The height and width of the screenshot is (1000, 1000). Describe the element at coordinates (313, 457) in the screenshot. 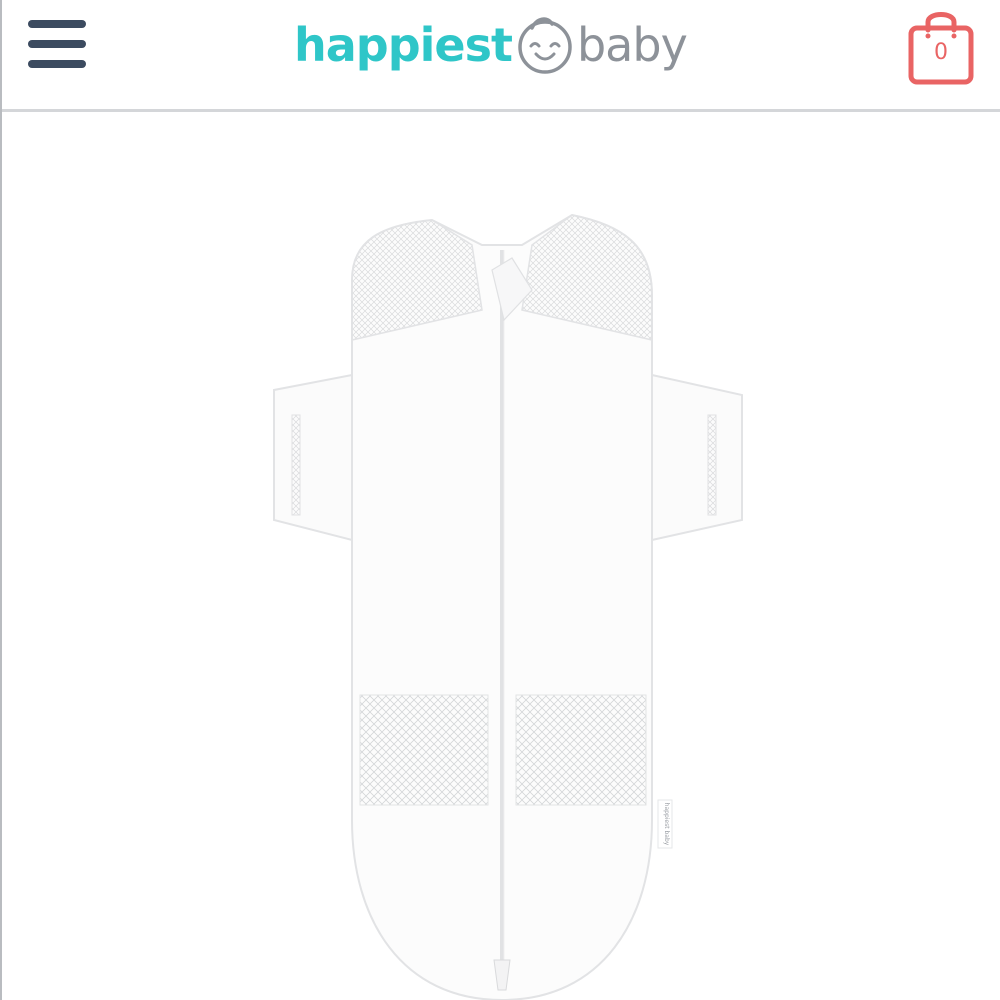

I see `left-wing` at that location.